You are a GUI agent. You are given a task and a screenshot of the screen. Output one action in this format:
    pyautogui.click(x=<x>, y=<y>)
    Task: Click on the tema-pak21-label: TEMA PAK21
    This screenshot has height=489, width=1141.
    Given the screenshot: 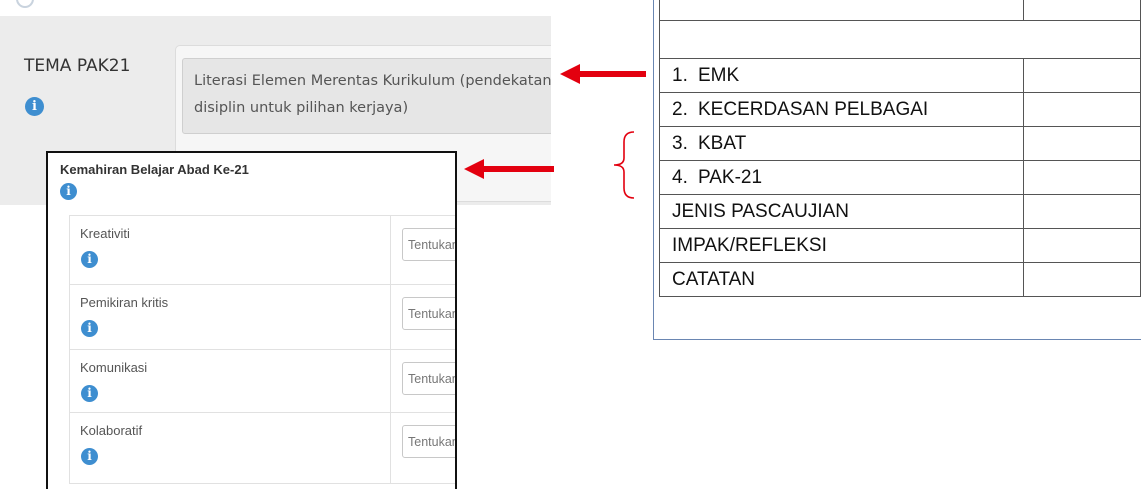 What is the action you would take?
    pyautogui.click(x=77, y=66)
    